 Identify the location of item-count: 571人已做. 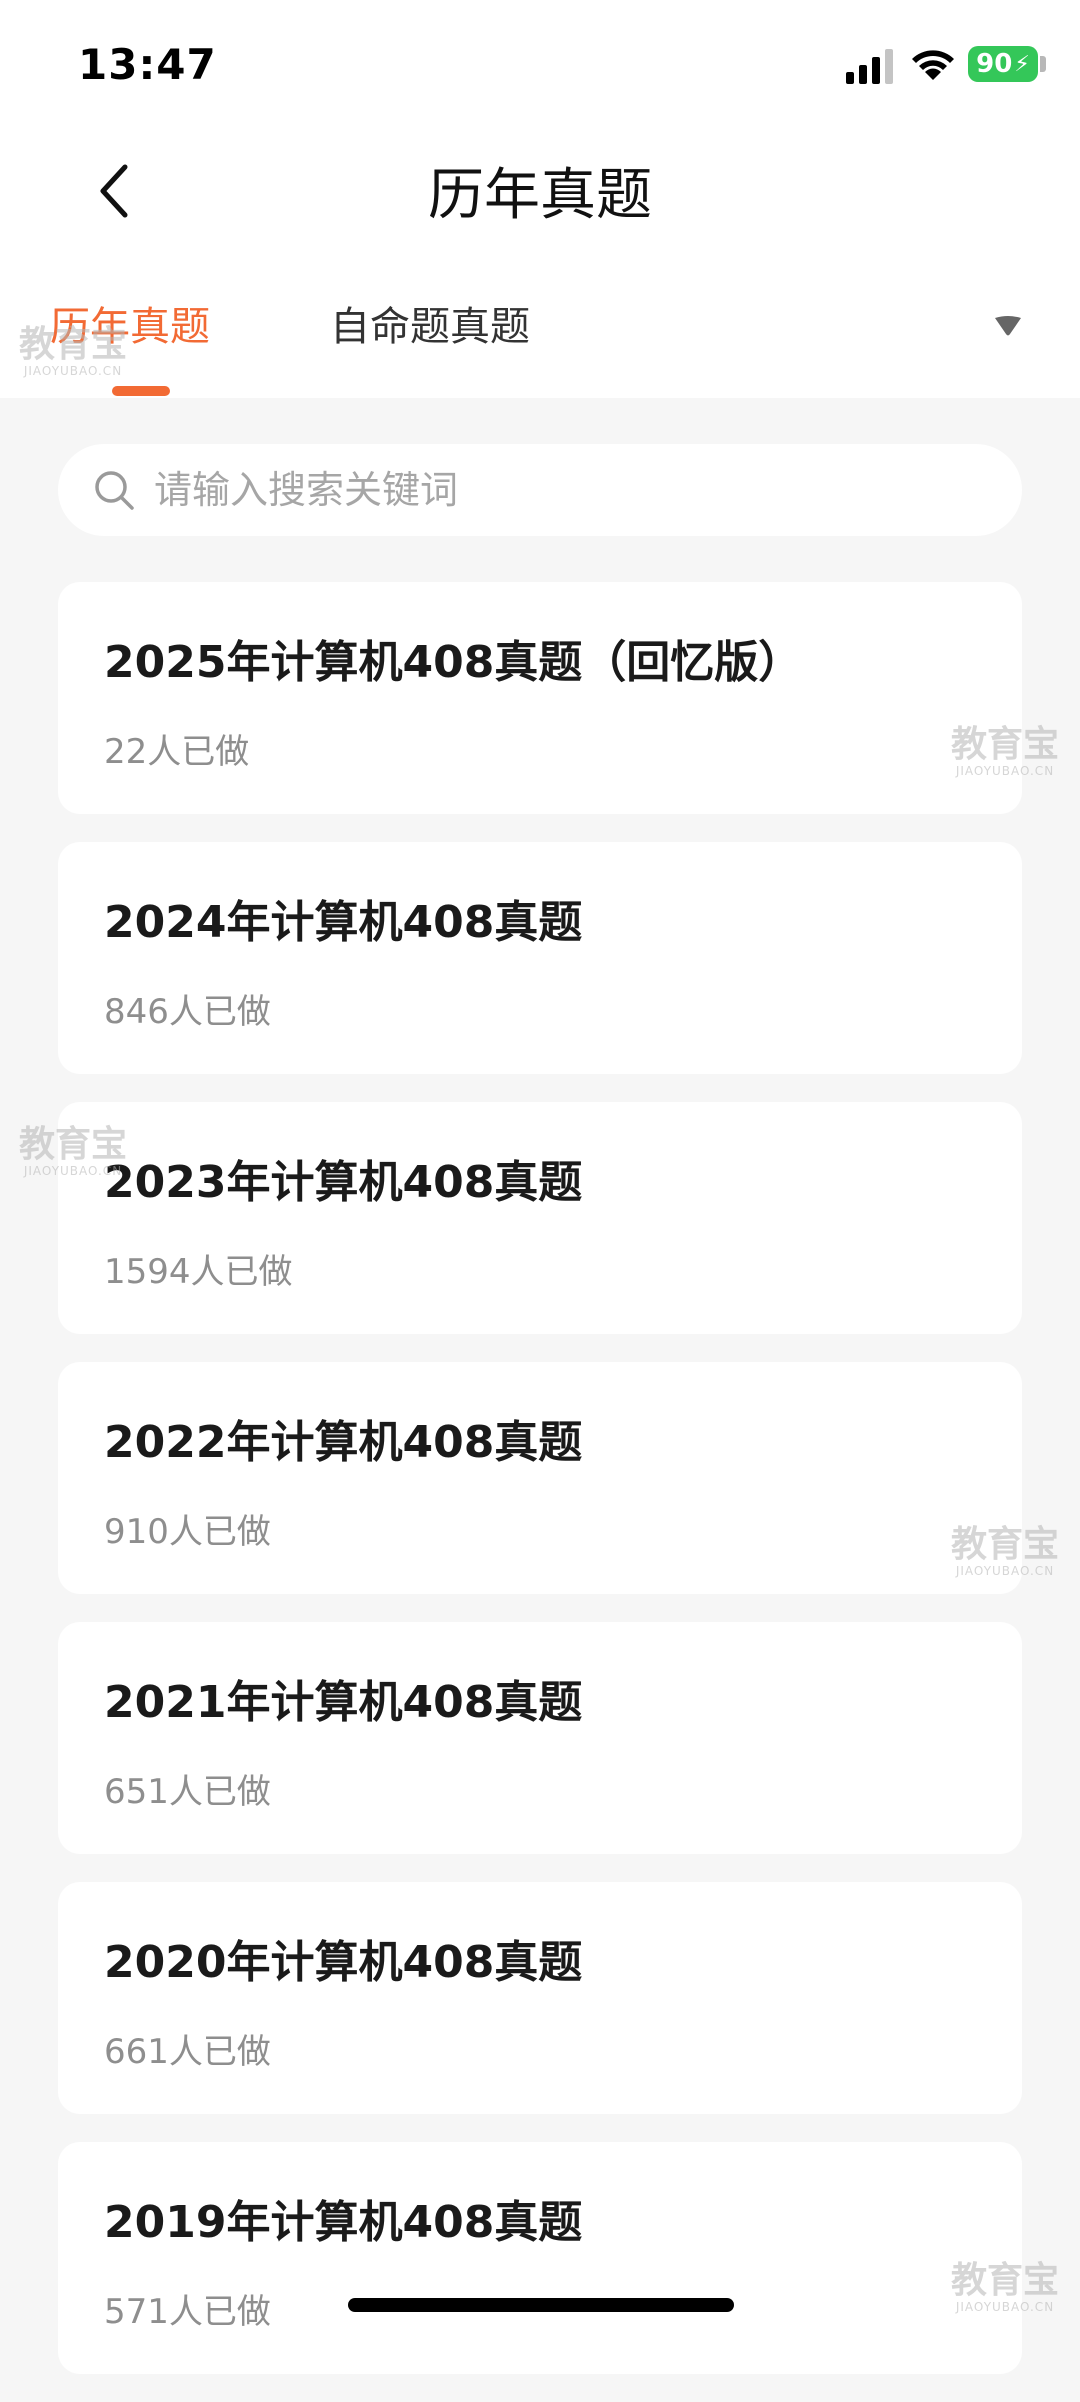
(187, 2312).